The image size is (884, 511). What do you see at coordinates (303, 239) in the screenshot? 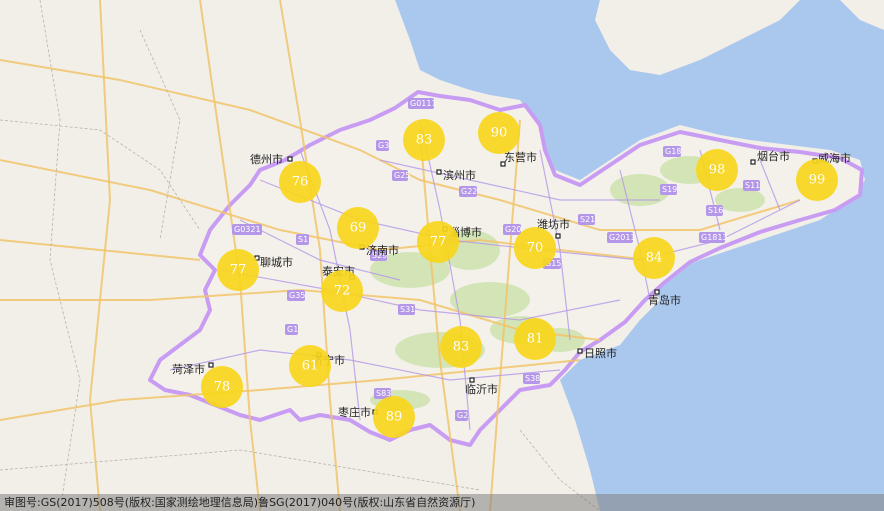
I see `svg-text: S1` at bounding box center [303, 239].